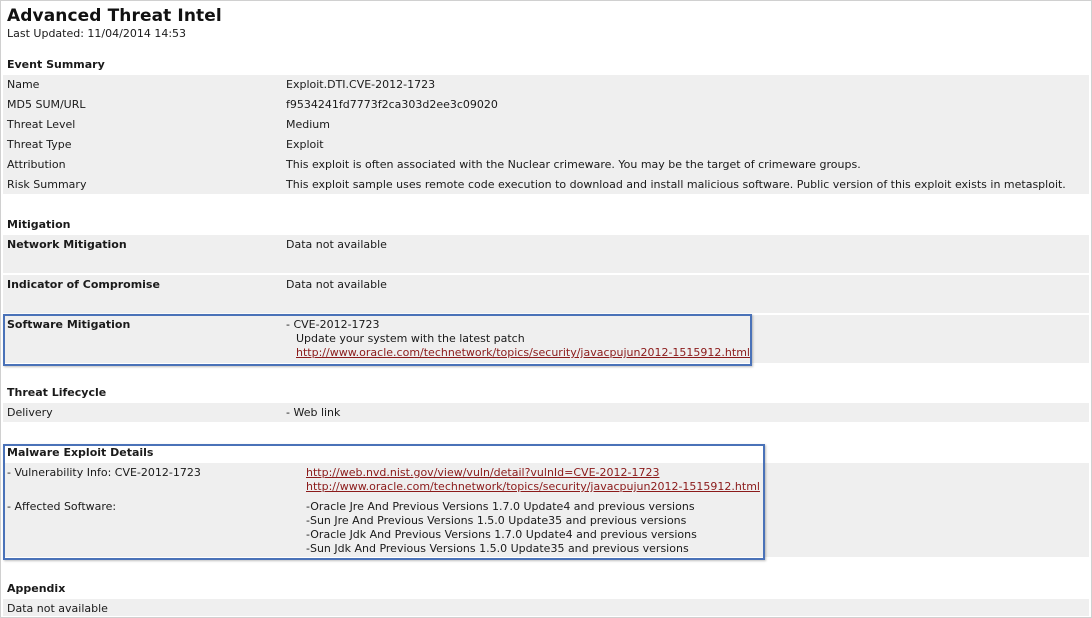 The height and width of the screenshot is (618, 1092). I want to click on section-heading-mitigation: Mitigation, so click(39, 224).